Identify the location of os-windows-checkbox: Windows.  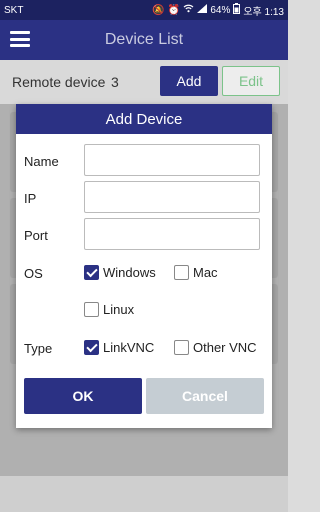
(120, 272).